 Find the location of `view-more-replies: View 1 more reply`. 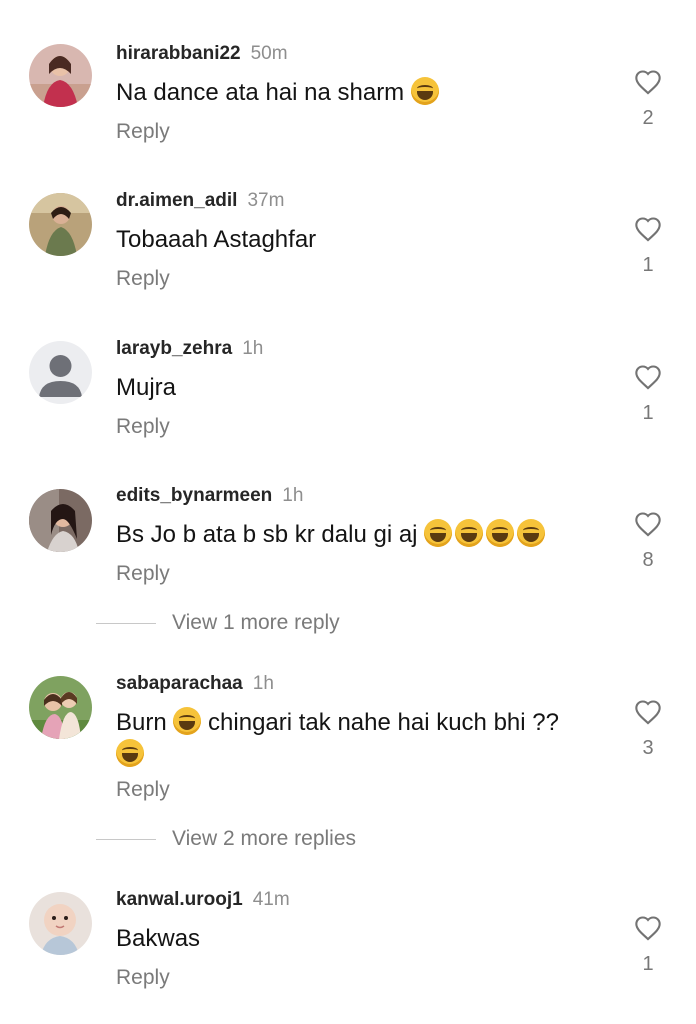

view-more-replies: View 1 more reply is located at coordinates (218, 623).